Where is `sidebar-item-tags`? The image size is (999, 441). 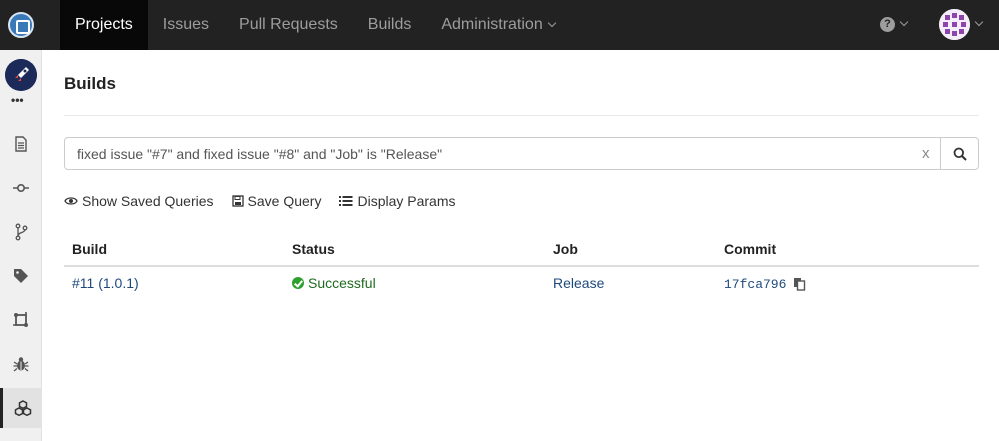
sidebar-item-tags is located at coordinates (21, 276).